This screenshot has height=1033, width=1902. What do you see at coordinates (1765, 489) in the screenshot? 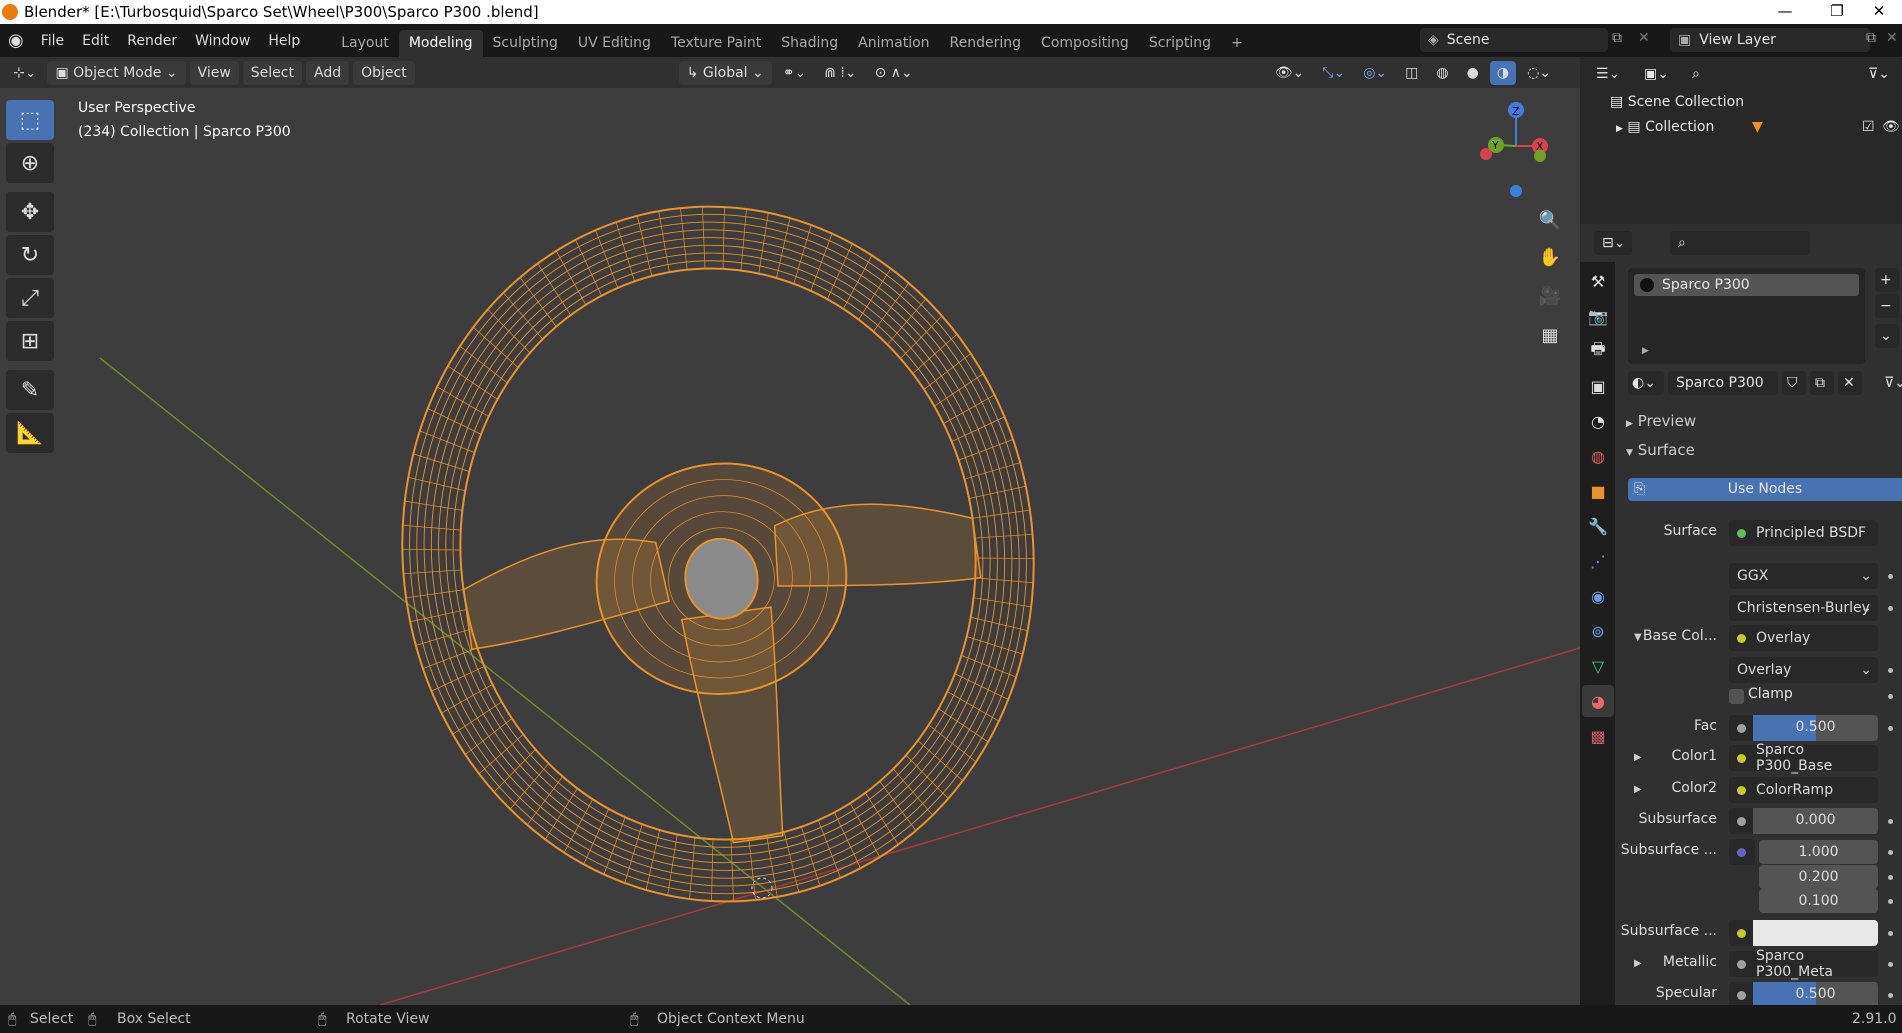
I see `use-nodes-button: ⎘ Use Nodes` at bounding box center [1765, 489].